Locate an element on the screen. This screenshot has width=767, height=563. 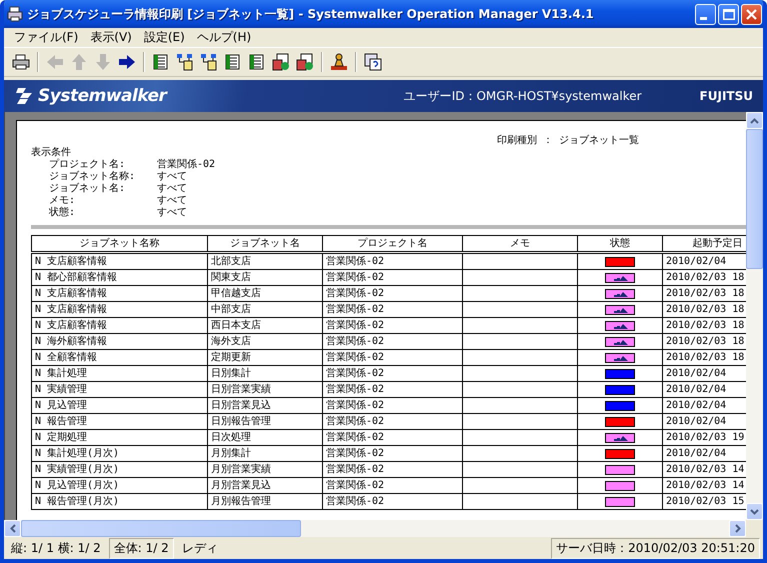
printer-icon is located at coordinates (15, 14).